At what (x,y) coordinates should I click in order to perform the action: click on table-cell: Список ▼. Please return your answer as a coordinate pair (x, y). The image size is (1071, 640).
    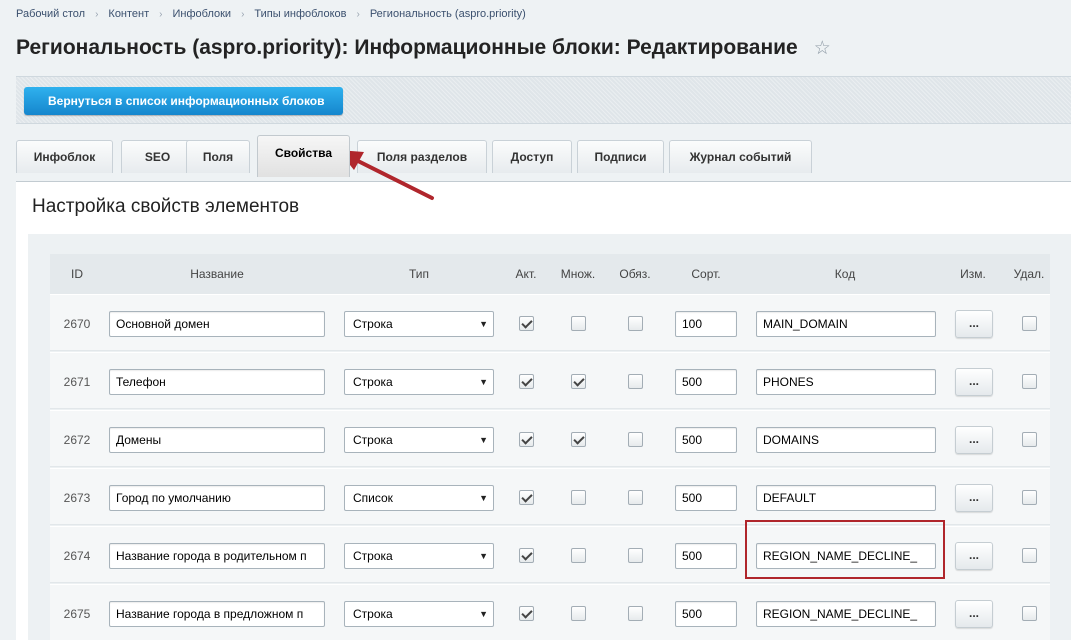
    Looking at the image, I should click on (419, 497).